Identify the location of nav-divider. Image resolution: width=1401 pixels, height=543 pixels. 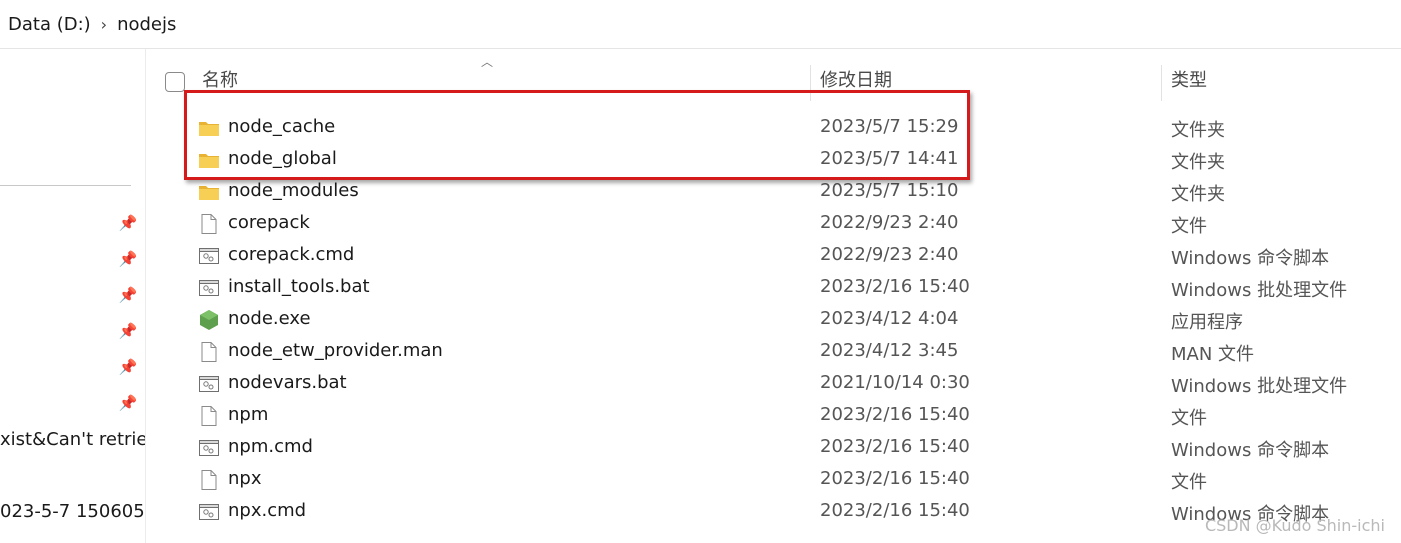
(65, 185).